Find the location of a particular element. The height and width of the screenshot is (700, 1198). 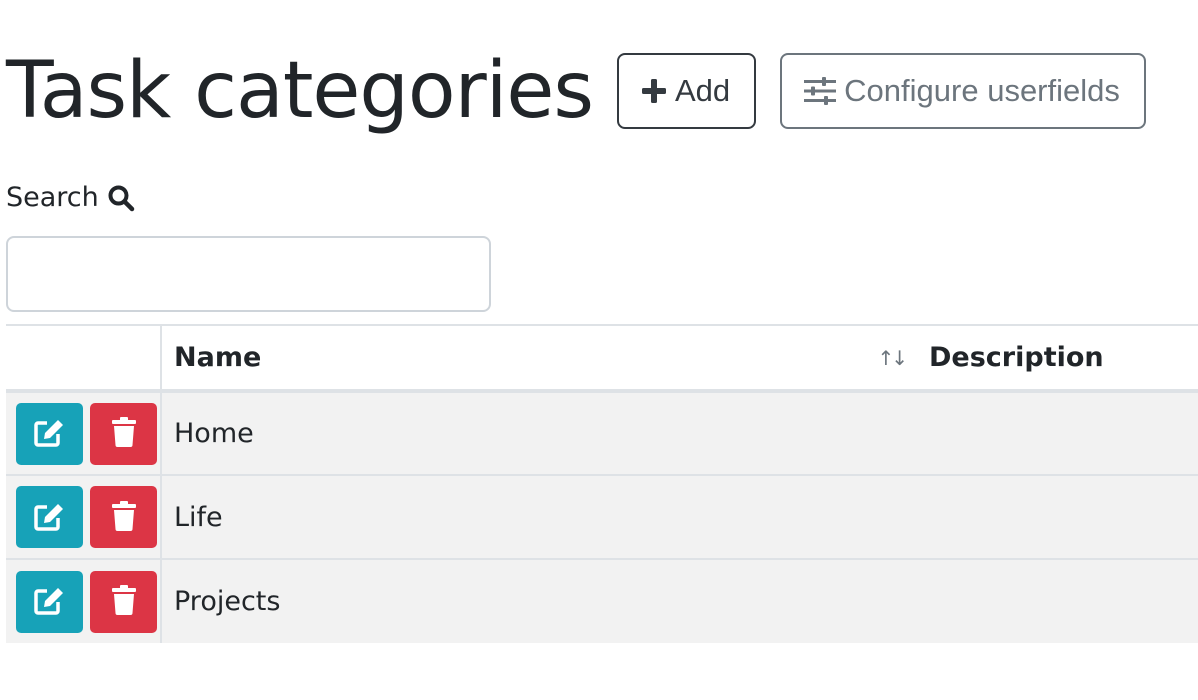

category-name: Home is located at coordinates (214, 433).